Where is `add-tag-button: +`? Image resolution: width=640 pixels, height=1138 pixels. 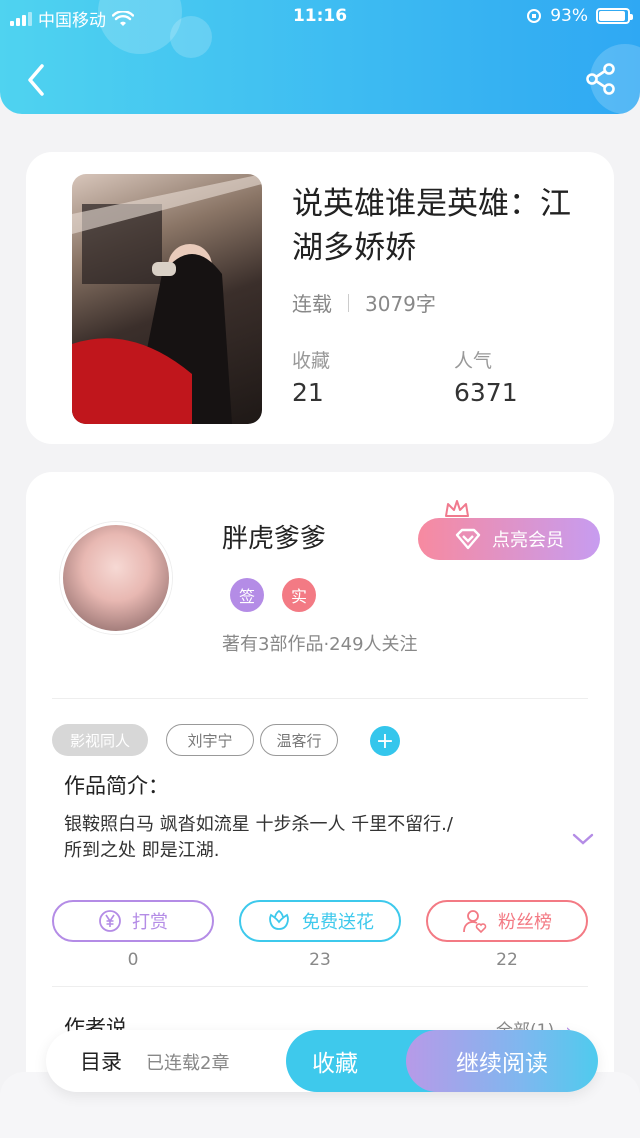
add-tag-button: + is located at coordinates (385, 741).